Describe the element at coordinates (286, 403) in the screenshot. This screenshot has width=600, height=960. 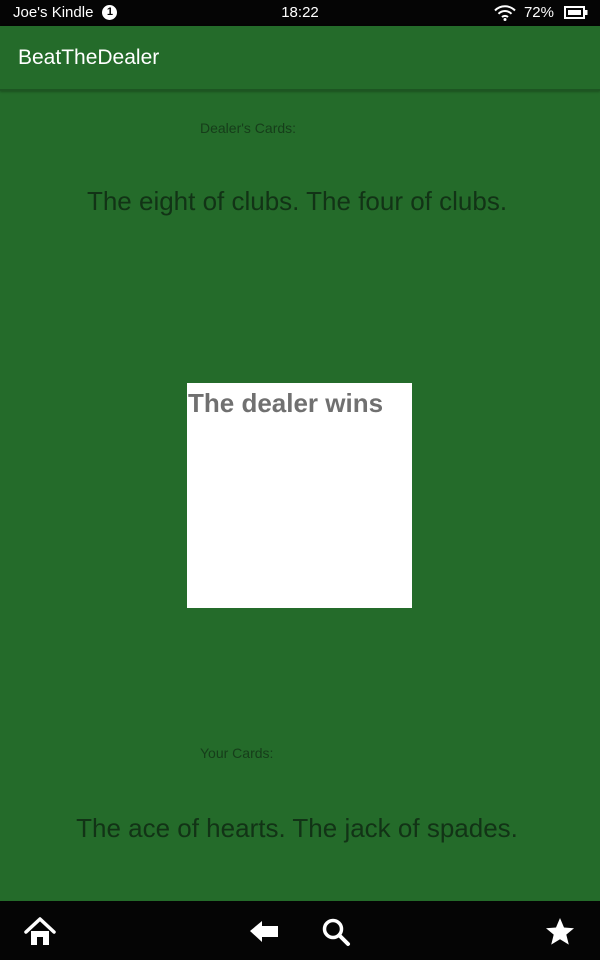
I see `result-text: The dealer wins` at that location.